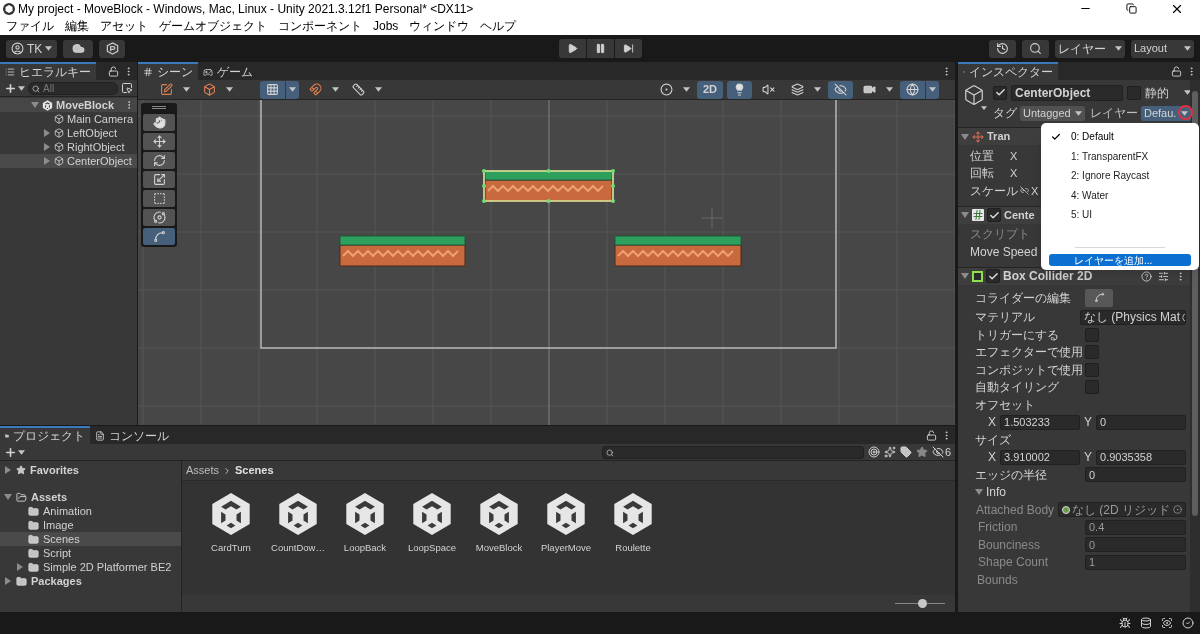 The width and height of the screenshot is (1200, 634). What do you see at coordinates (168, 71) in the screenshot?
I see `panel-tab: シーン` at bounding box center [168, 71].